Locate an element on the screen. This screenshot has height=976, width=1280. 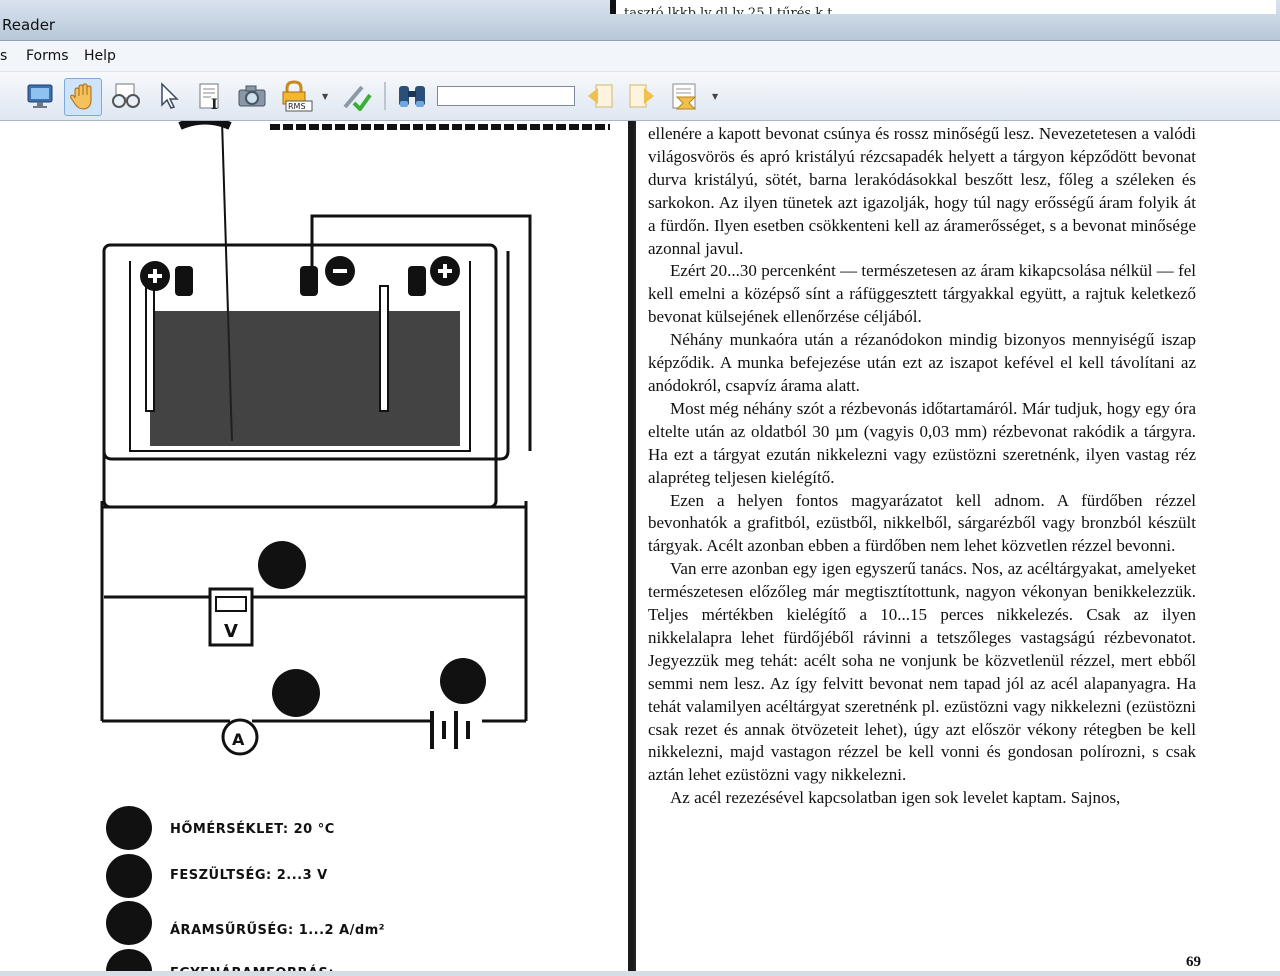
monitor-icon is located at coordinates (40, 96).